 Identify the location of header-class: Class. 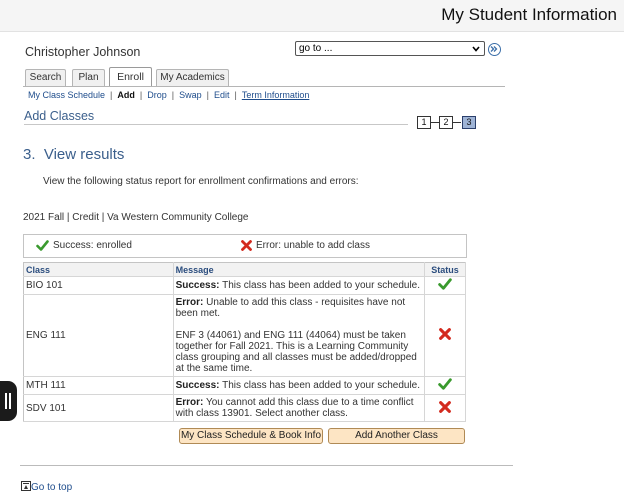
(98, 269).